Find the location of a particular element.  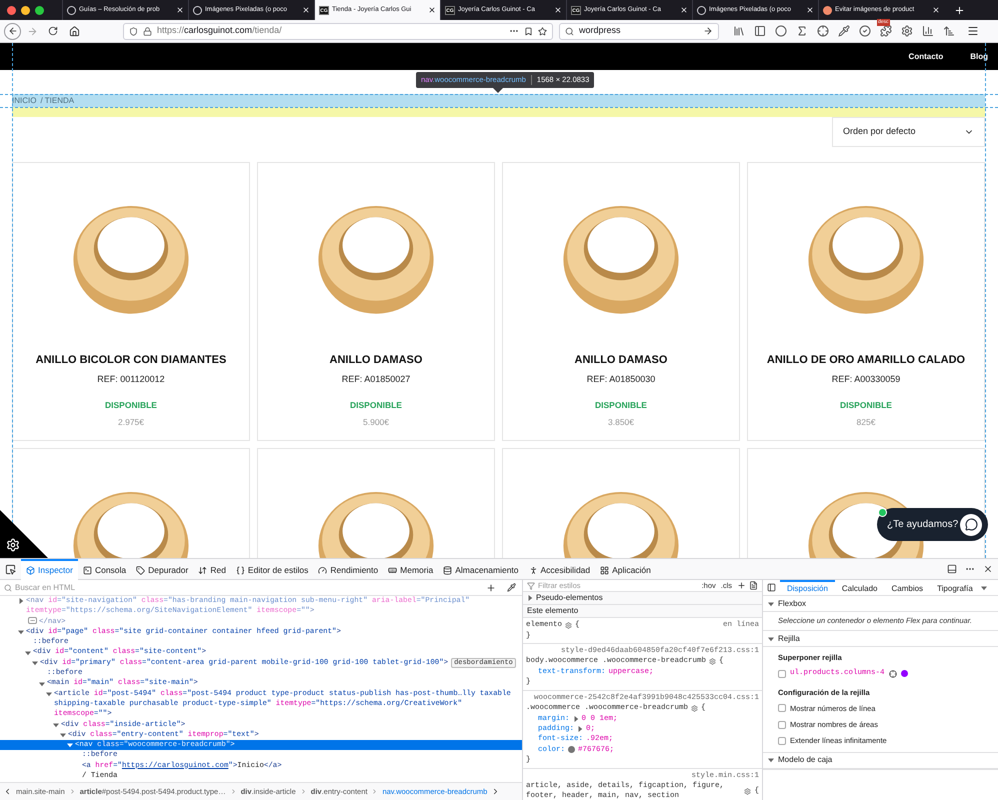

devtools-tab: Memoria is located at coordinates (410, 569).